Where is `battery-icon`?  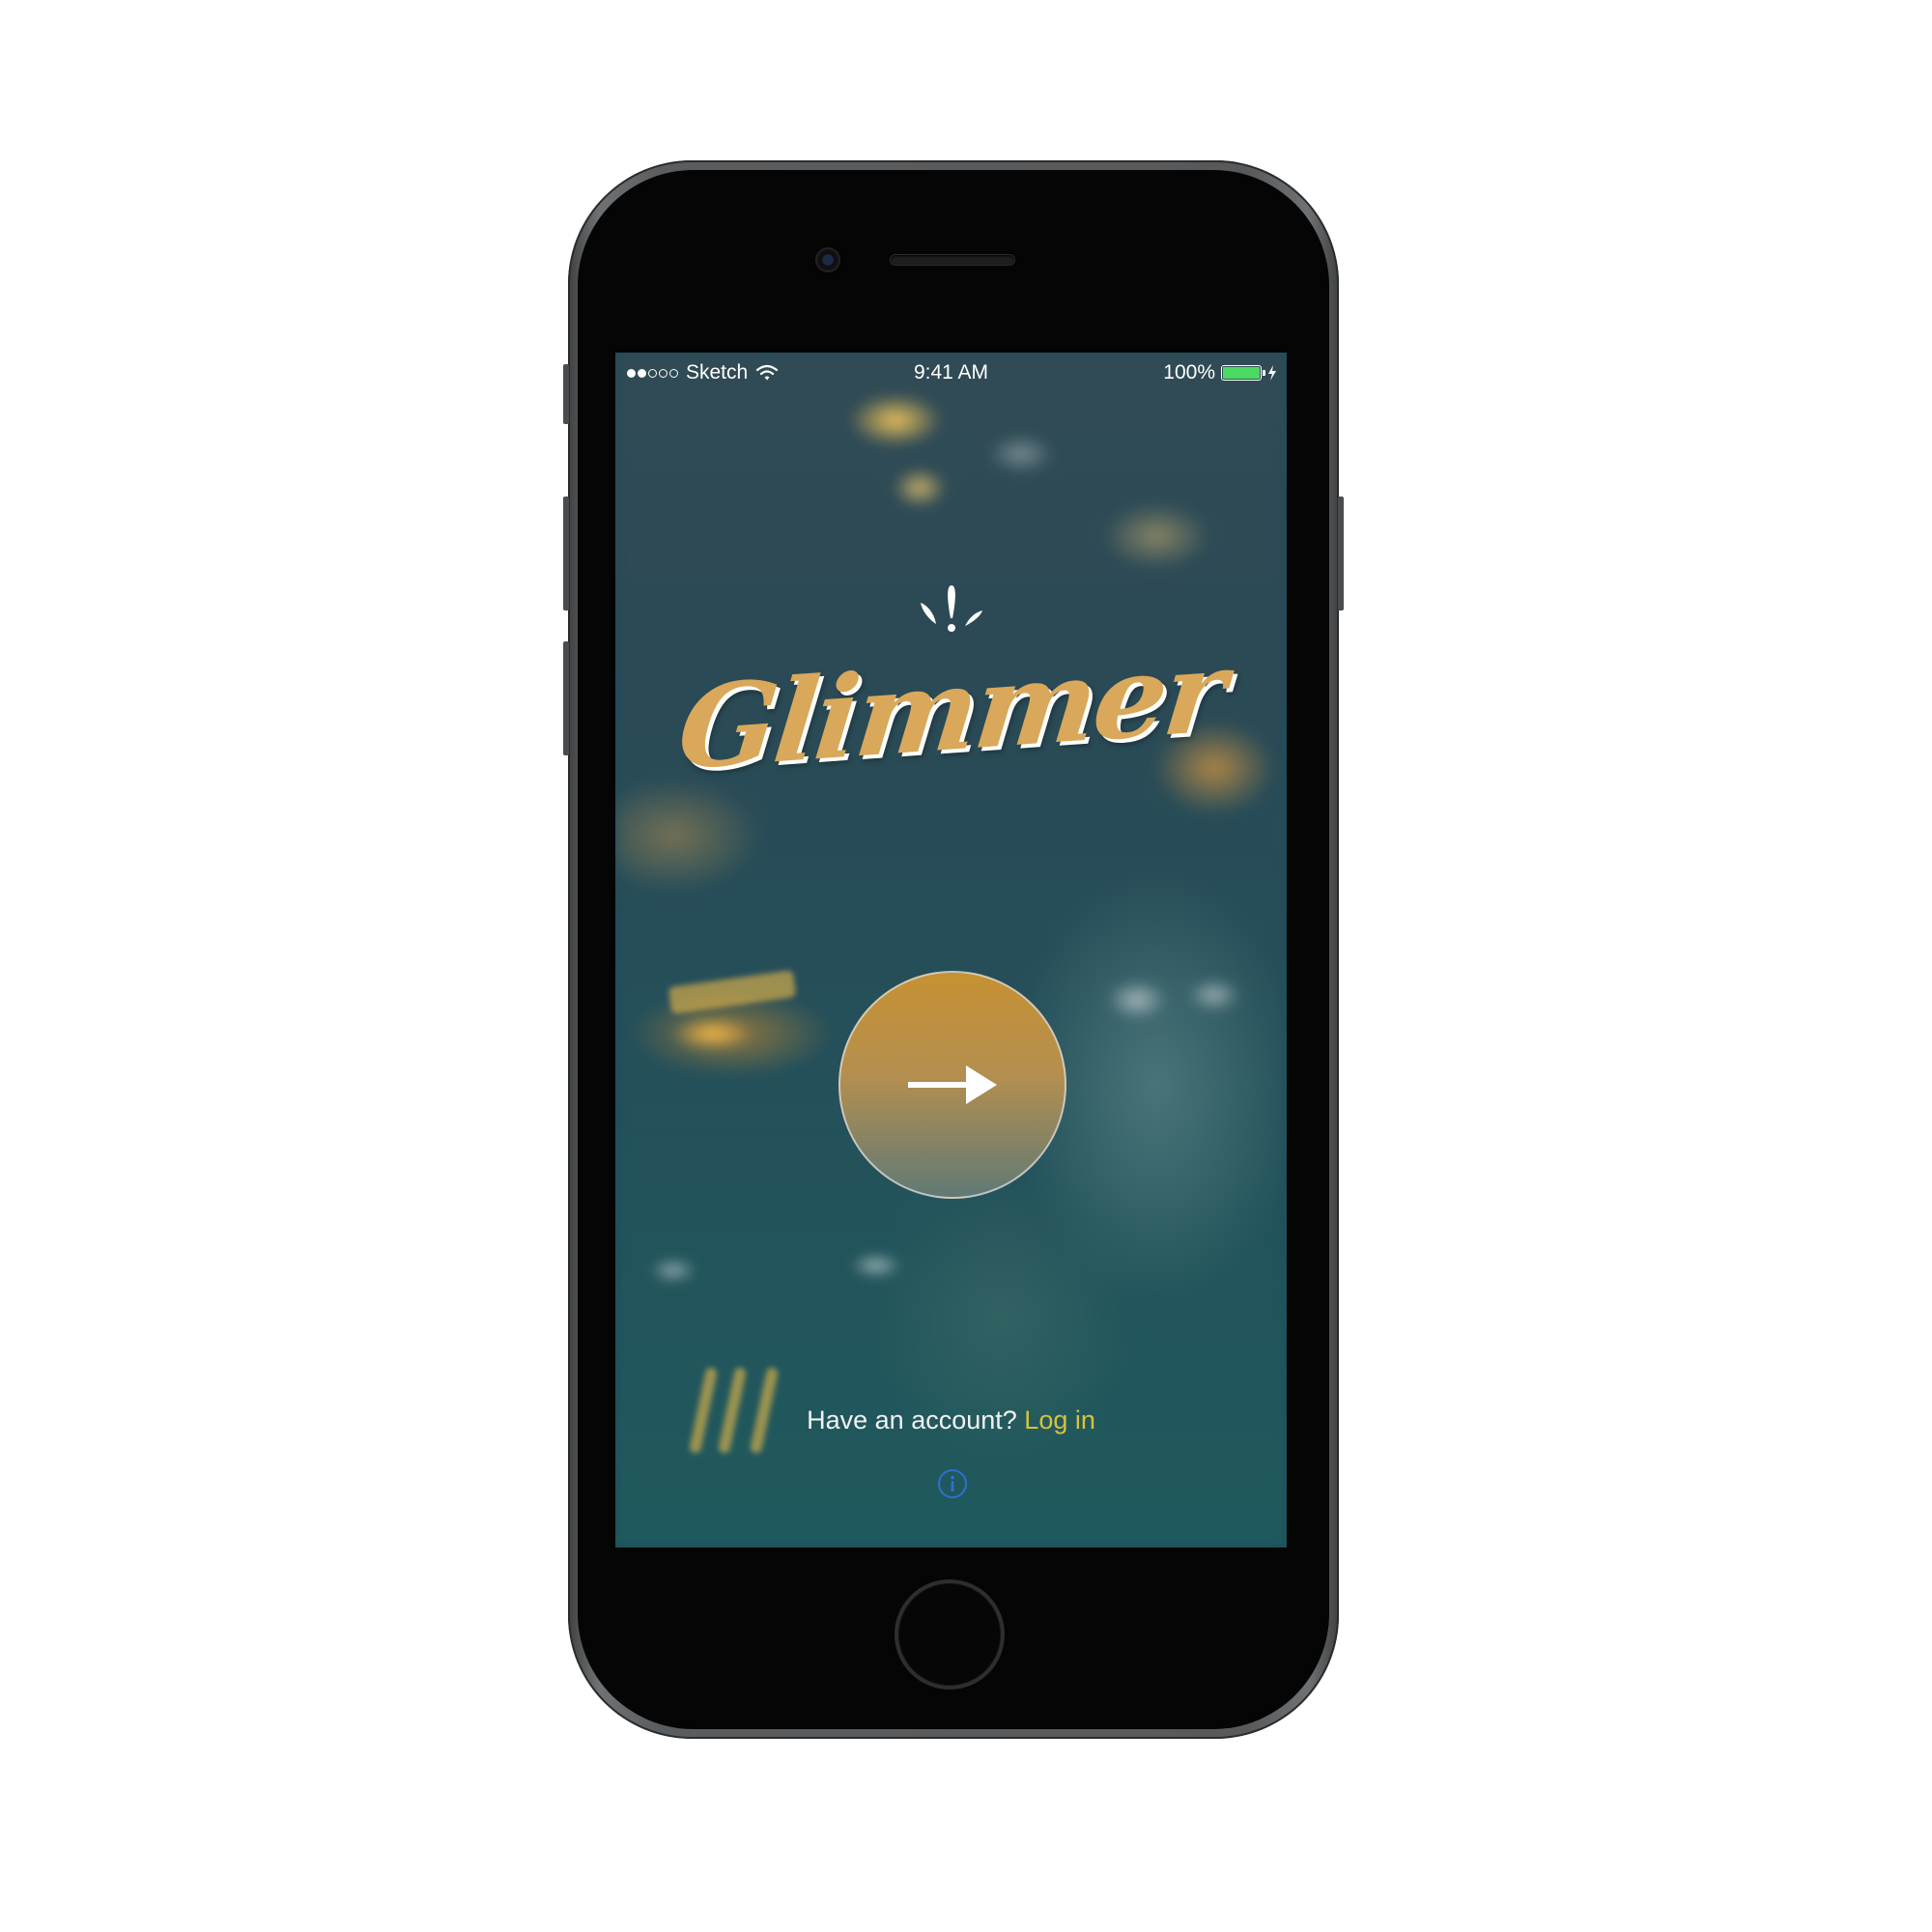
battery-icon is located at coordinates (1243, 373).